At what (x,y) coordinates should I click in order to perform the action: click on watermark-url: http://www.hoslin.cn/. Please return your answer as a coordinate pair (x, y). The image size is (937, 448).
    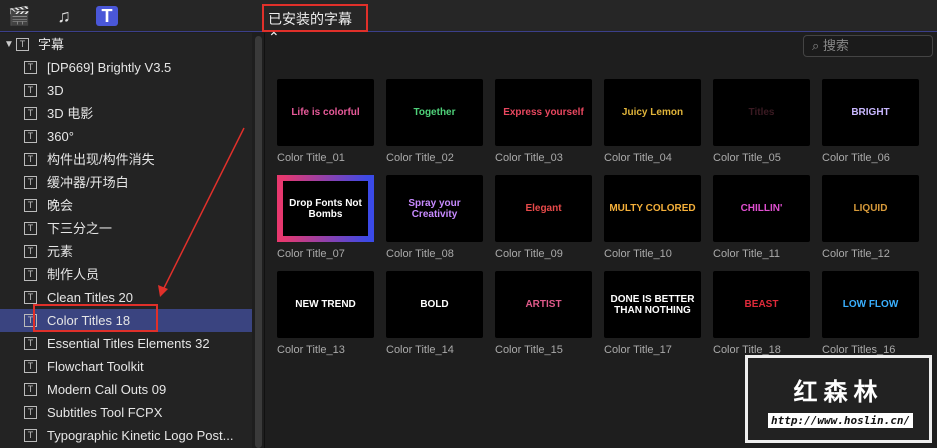
    Looking at the image, I should click on (841, 420).